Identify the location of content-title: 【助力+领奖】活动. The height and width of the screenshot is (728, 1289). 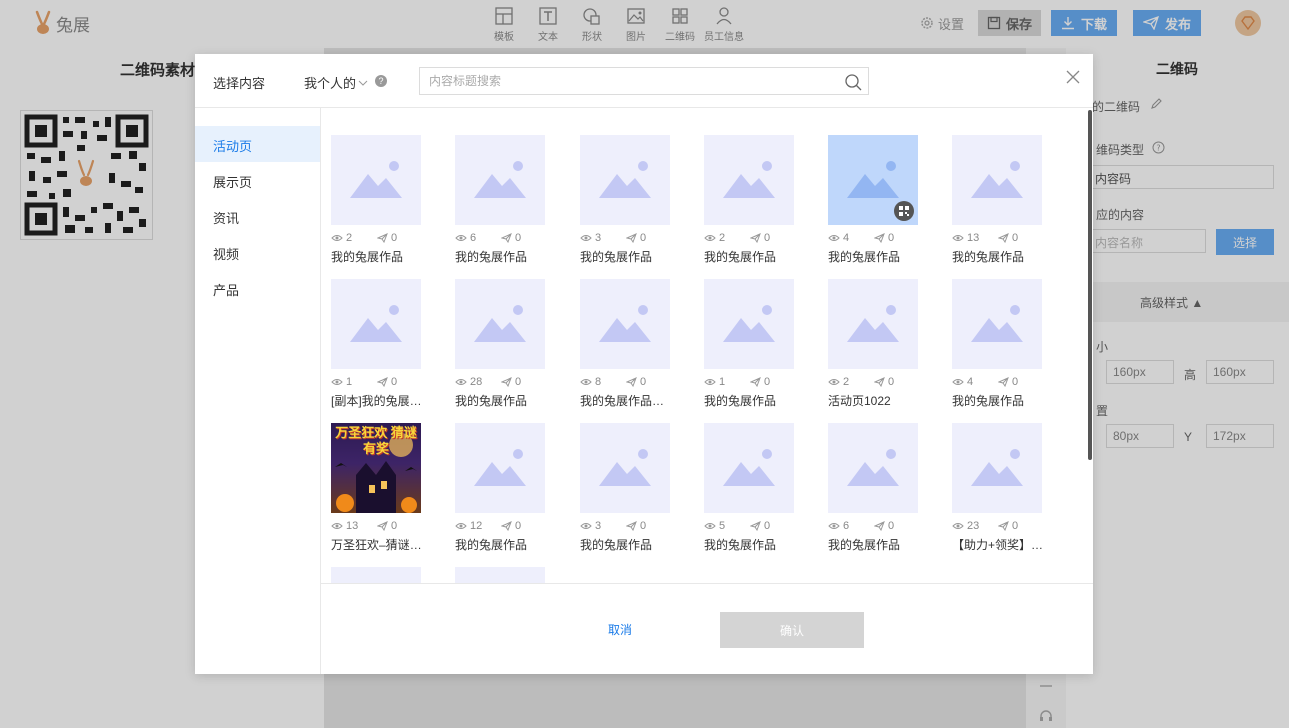
(998, 545).